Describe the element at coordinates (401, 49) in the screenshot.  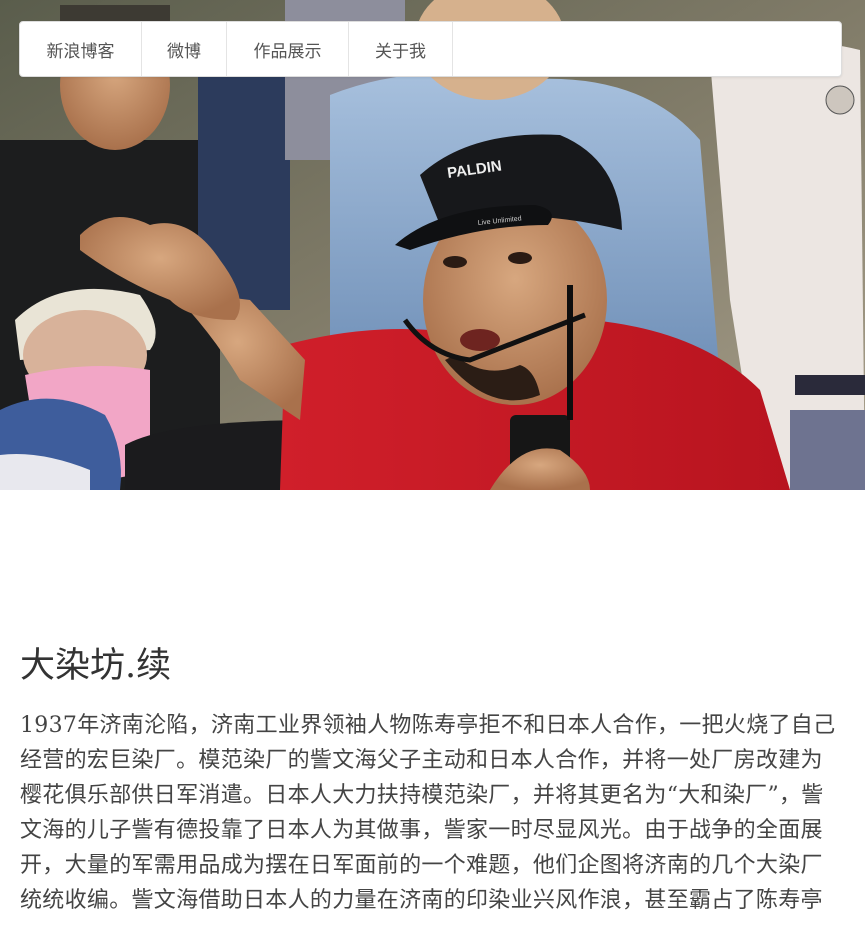
I see `nav-item-about: 关于我` at that location.